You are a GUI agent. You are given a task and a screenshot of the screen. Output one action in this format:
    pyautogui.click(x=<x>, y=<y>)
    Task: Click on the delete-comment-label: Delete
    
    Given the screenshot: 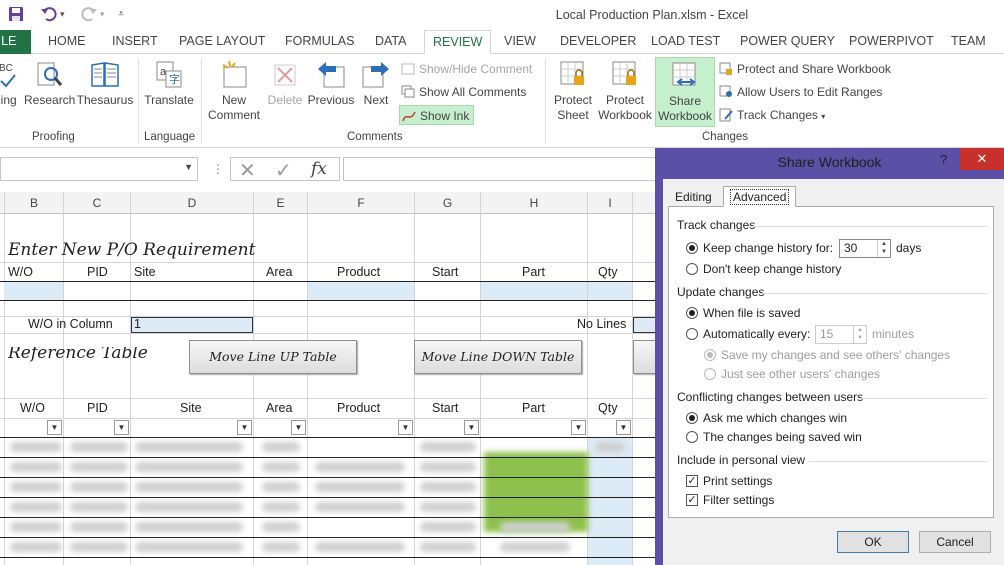 What is the action you would take?
    pyautogui.click(x=285, y=100)
    